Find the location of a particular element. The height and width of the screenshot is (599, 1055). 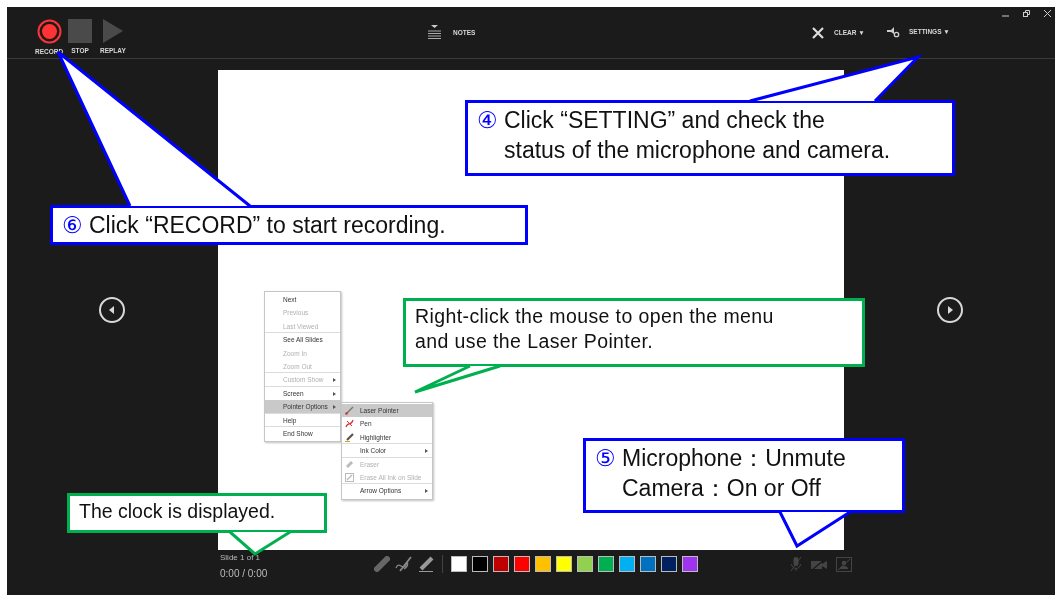

restore-icon is located at coordinates (1026, 13).